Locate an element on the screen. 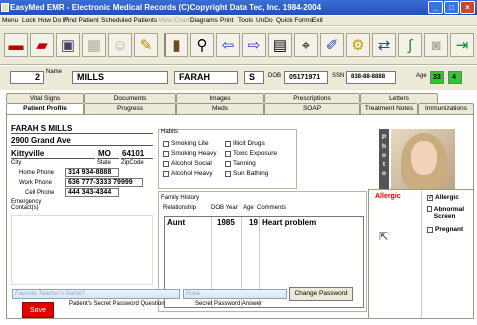 The height and width of the screenshot is (325, 477). full-name-field: FARAH S MILLS is located at coordinates (82, 129).